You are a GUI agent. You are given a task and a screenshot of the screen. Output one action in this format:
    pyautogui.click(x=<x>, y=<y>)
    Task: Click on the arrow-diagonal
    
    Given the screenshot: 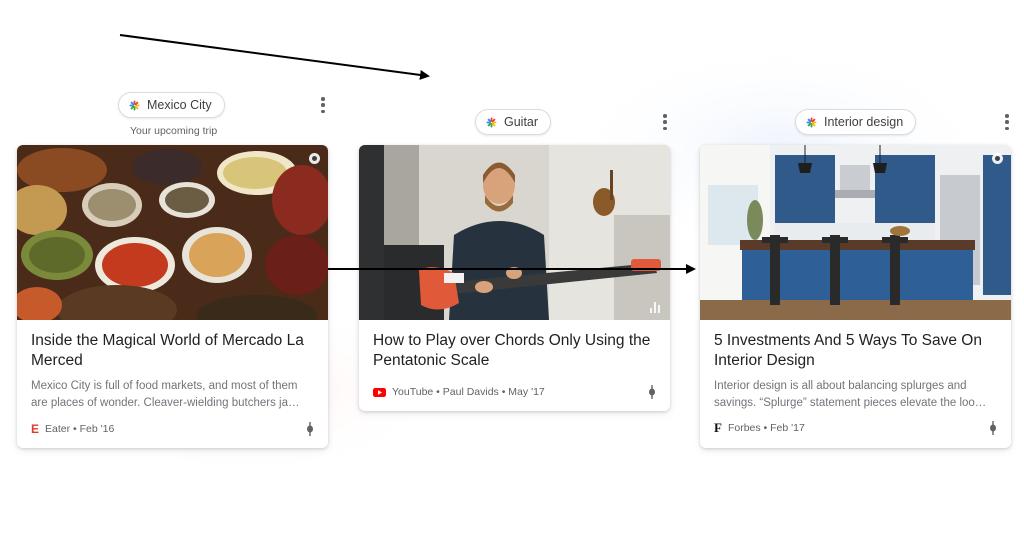 What is the action you would take?
    pyautogui.click(x=274, y=57)
    